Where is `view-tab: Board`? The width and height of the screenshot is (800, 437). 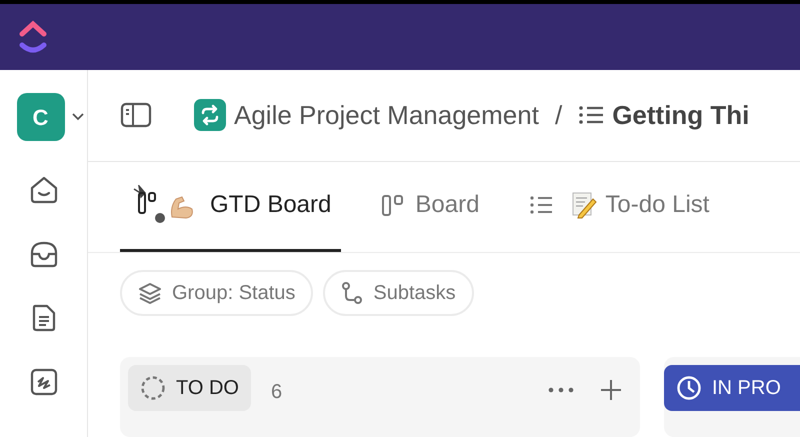
view-tab: Board is located at coordinates (430, 207).